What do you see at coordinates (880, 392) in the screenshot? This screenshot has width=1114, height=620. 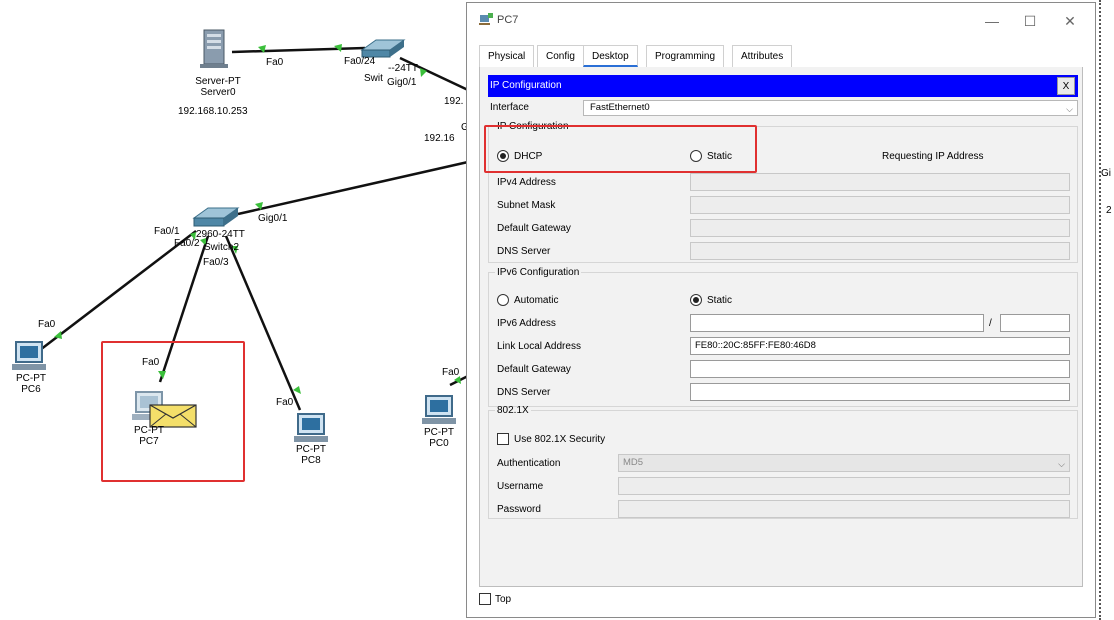 I see `ipv6-dns-field` at bounding box center [880, 392].